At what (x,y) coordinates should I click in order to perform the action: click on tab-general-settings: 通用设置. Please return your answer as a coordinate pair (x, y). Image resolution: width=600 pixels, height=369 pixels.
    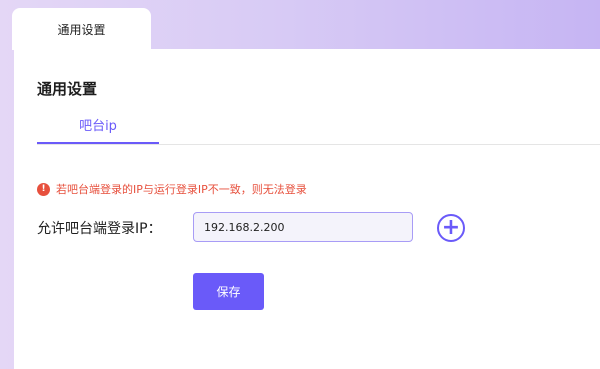
    Looking at the image, I should click on (81, 29).